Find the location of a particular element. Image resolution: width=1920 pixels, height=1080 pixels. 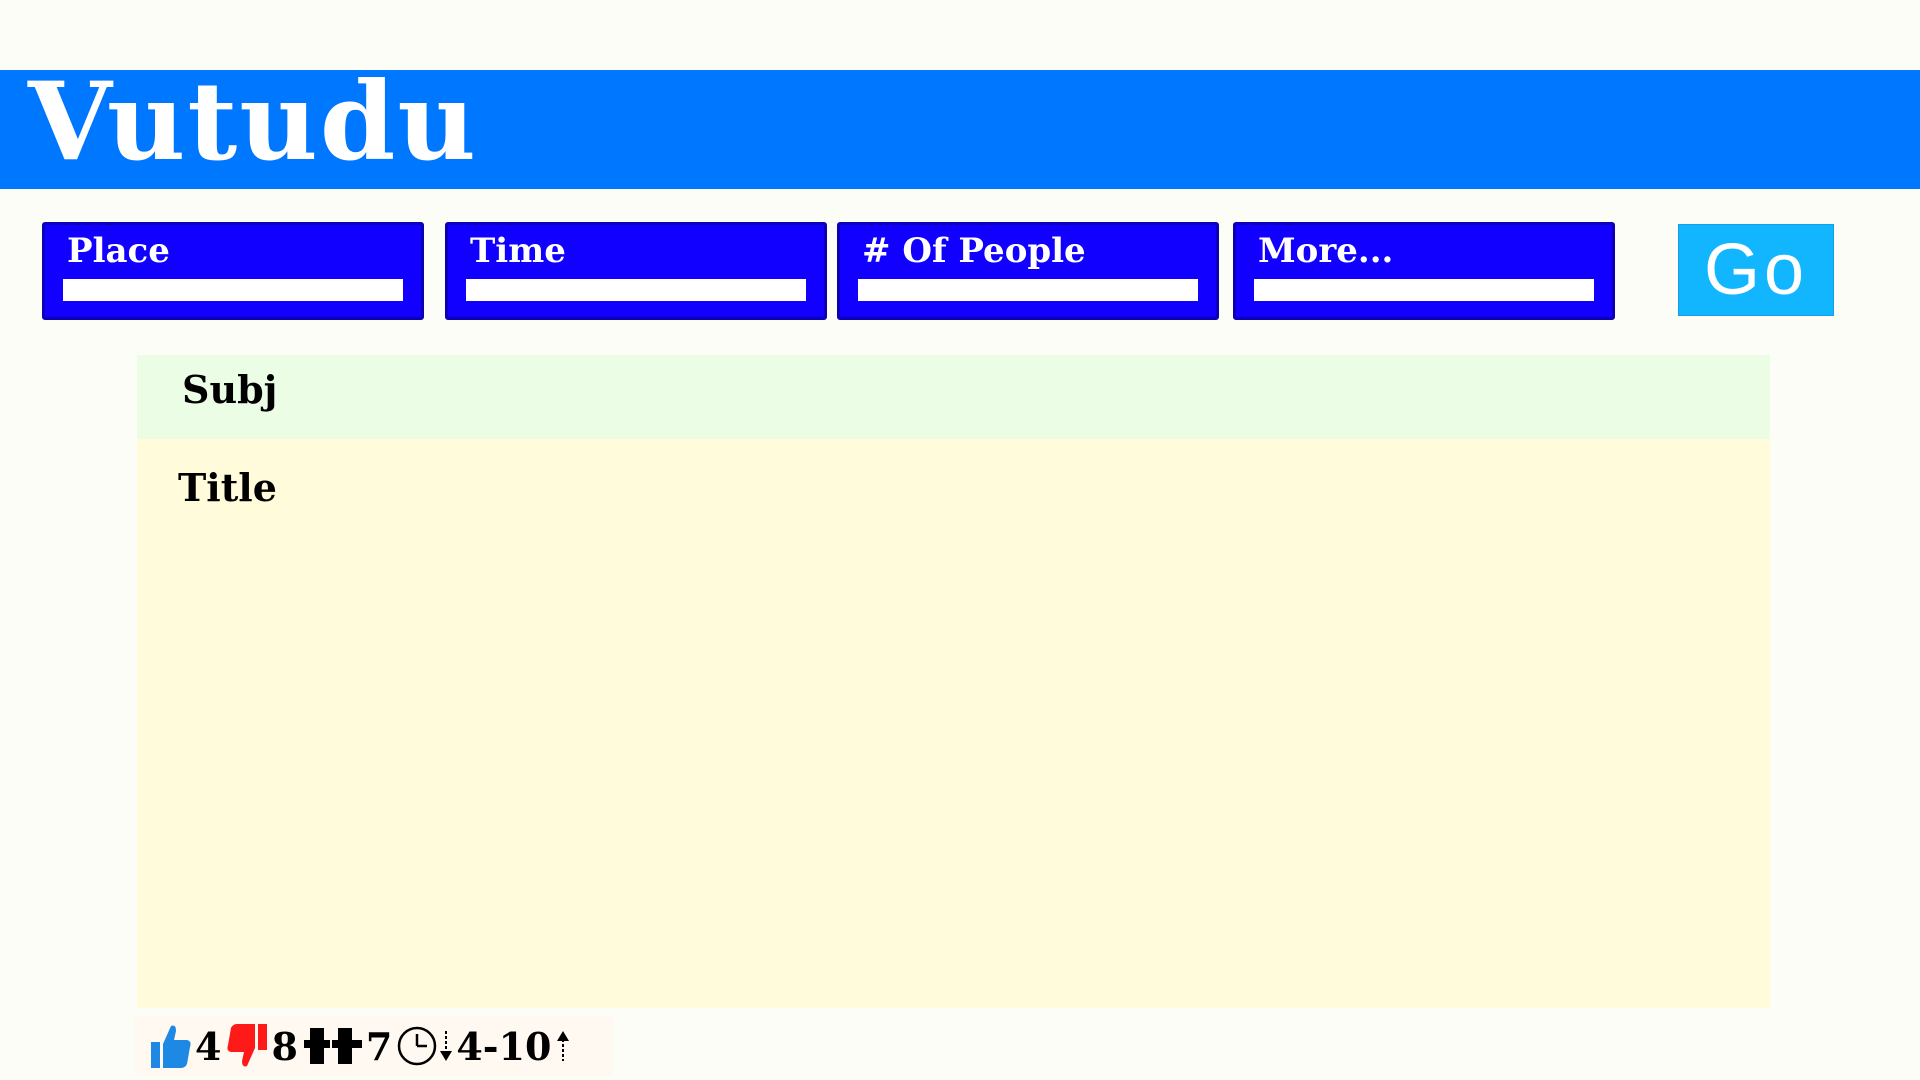

filter-place: Place is located at coordinates (233, 271).